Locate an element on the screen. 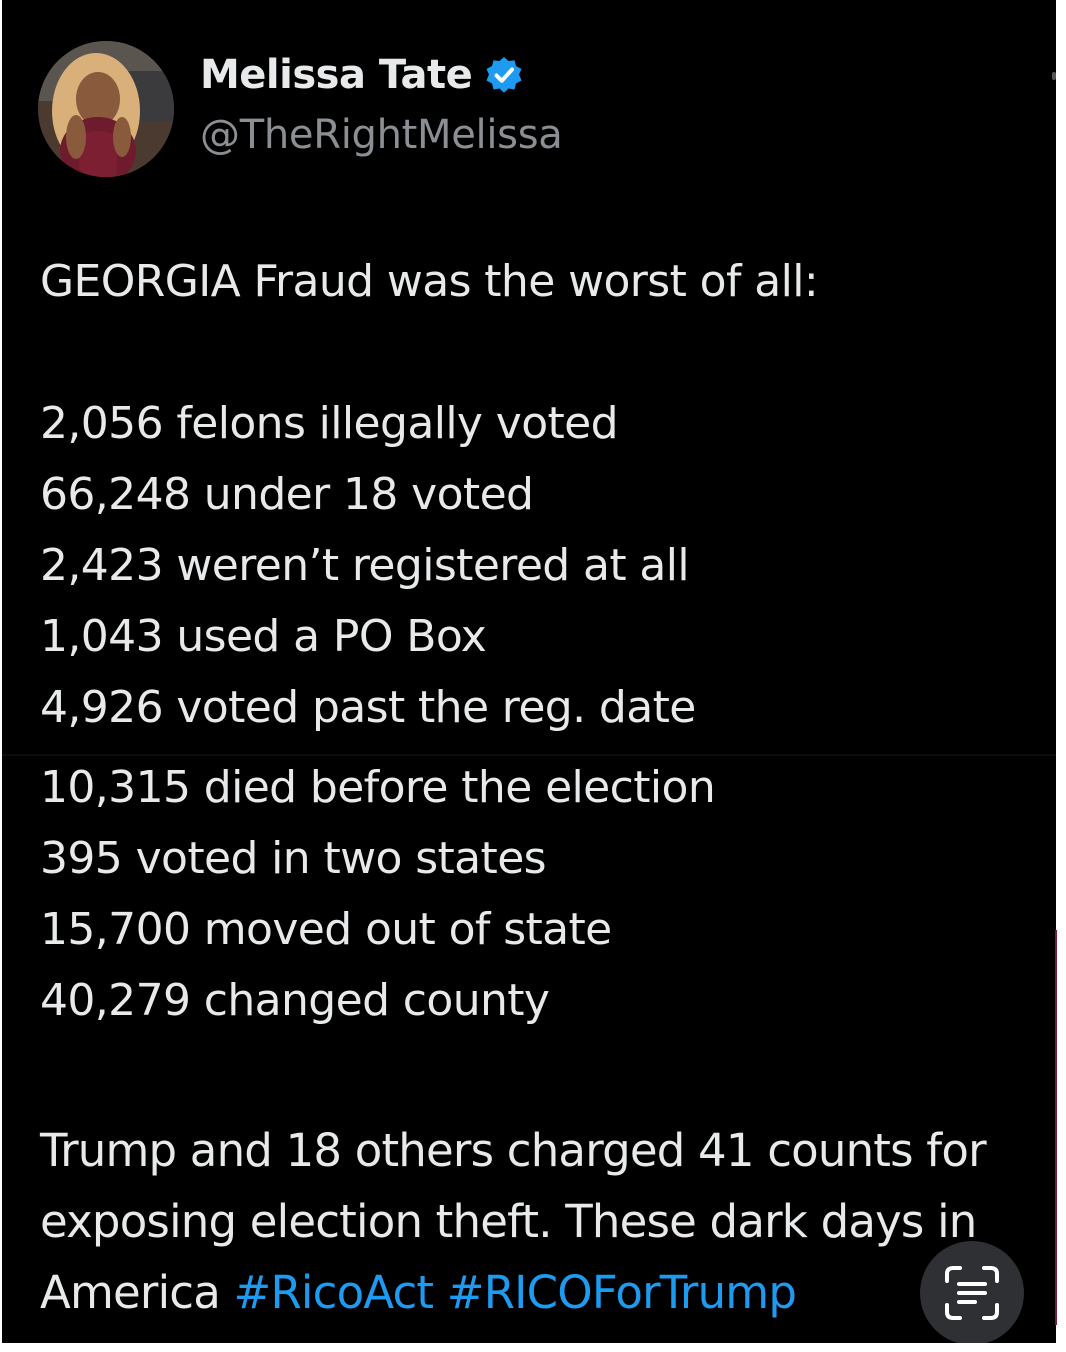 The height and width of the screenshot is (1352, 1066). stat-line-5: 4,926 voted past the reg. date is located at coordinates (368, 707).